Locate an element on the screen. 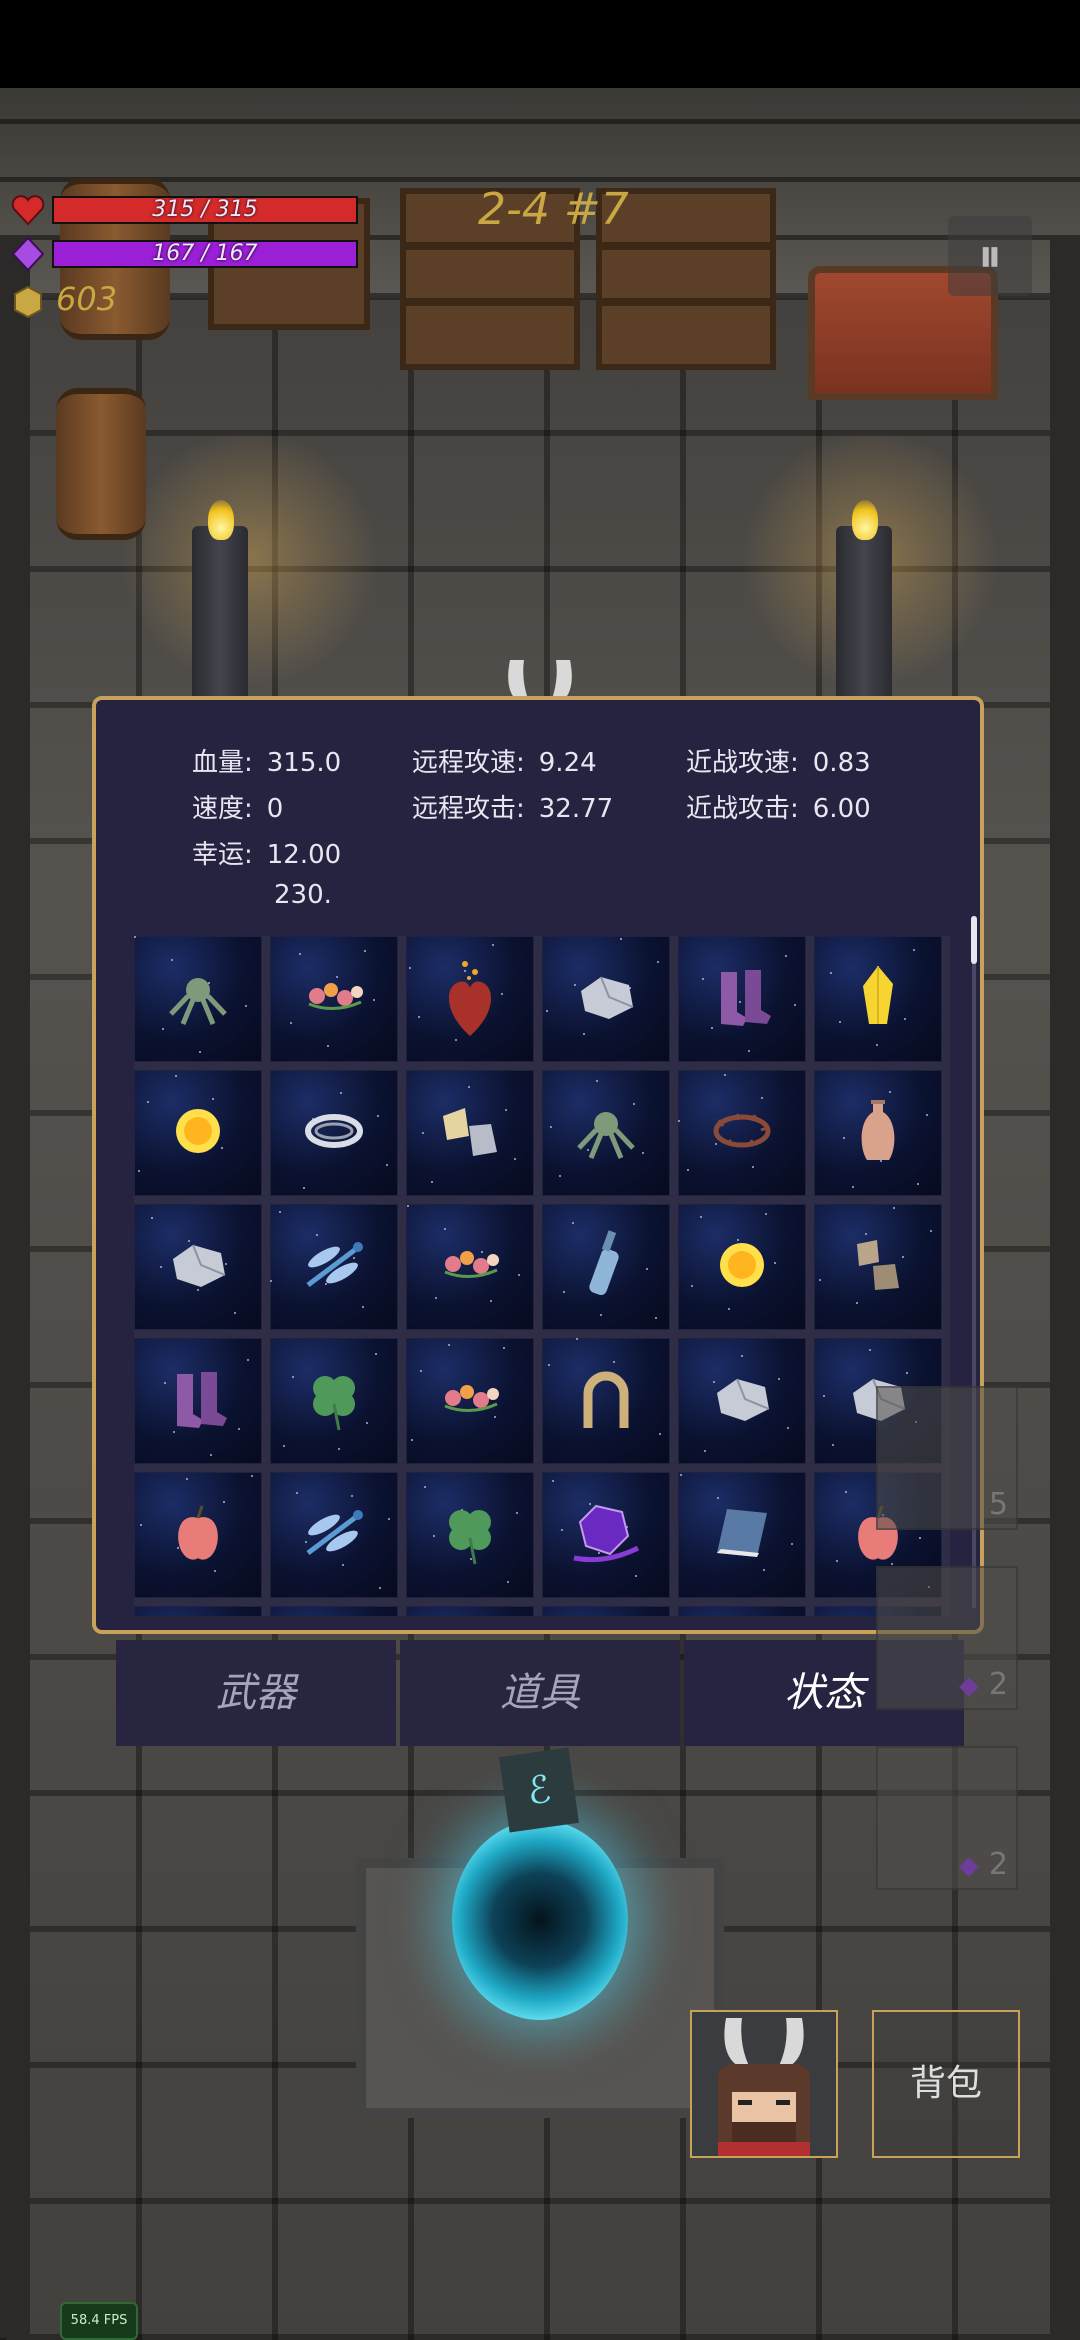  health-text: 315 / 315 is located at coordinates (205, 209).